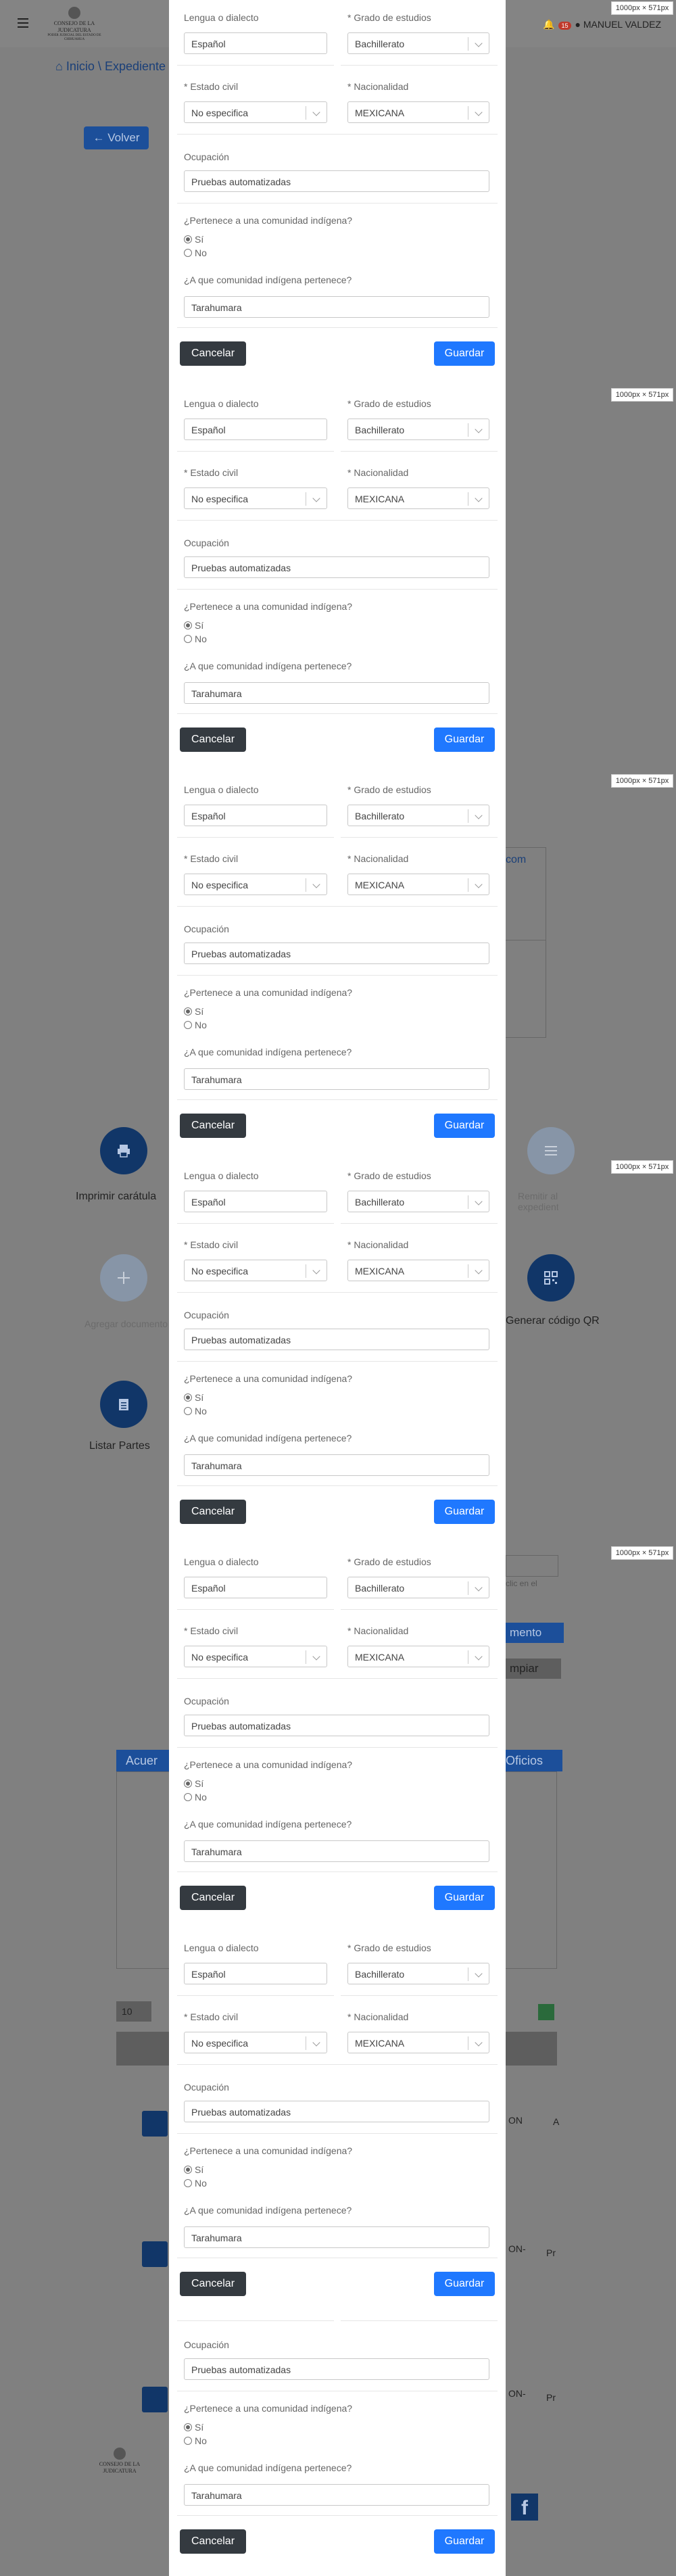 This screenshot has width=676, height=2576. Describe the element at coordinates (212, 2016) in the screenshot. I see `civil-status-label: * Estado civil` at that location.